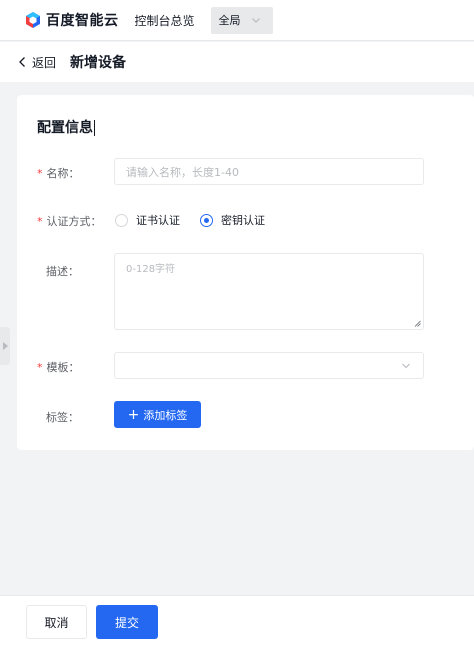 This screenshot has height=647, width=474. What do you see at coordinates (127, 622) in the screenshot?
I see `submit-button: 提交` at bounding box center [127, 622].